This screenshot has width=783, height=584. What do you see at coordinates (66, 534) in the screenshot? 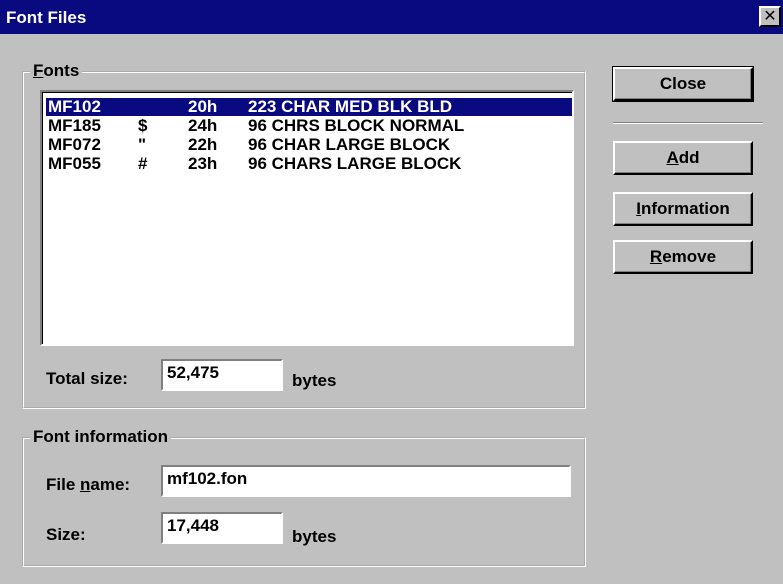
I see `size-label: Size:` at bounding box center [66, 534].